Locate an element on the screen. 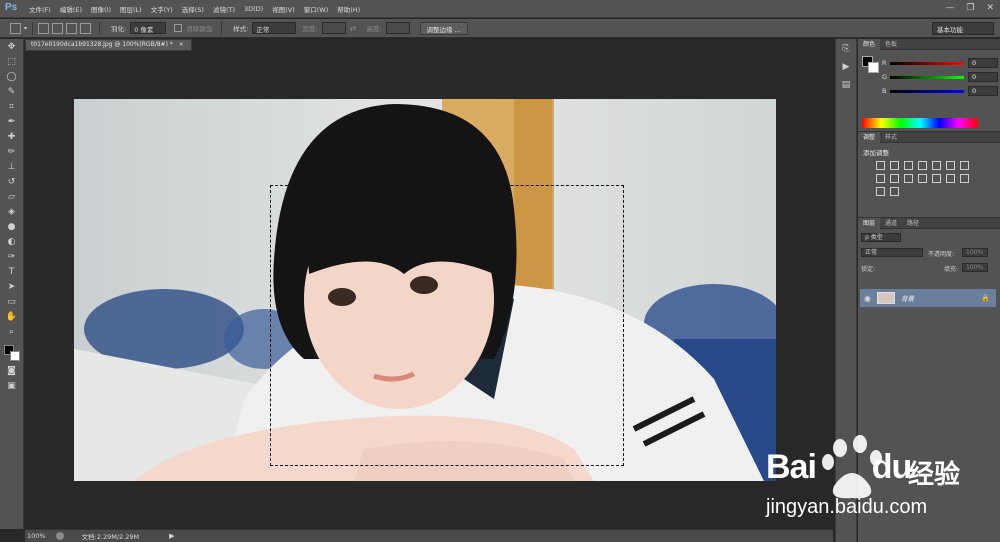 The height and width of the screenshot is (542, 1000). posterize-icon is located at coordinates (950, 178).